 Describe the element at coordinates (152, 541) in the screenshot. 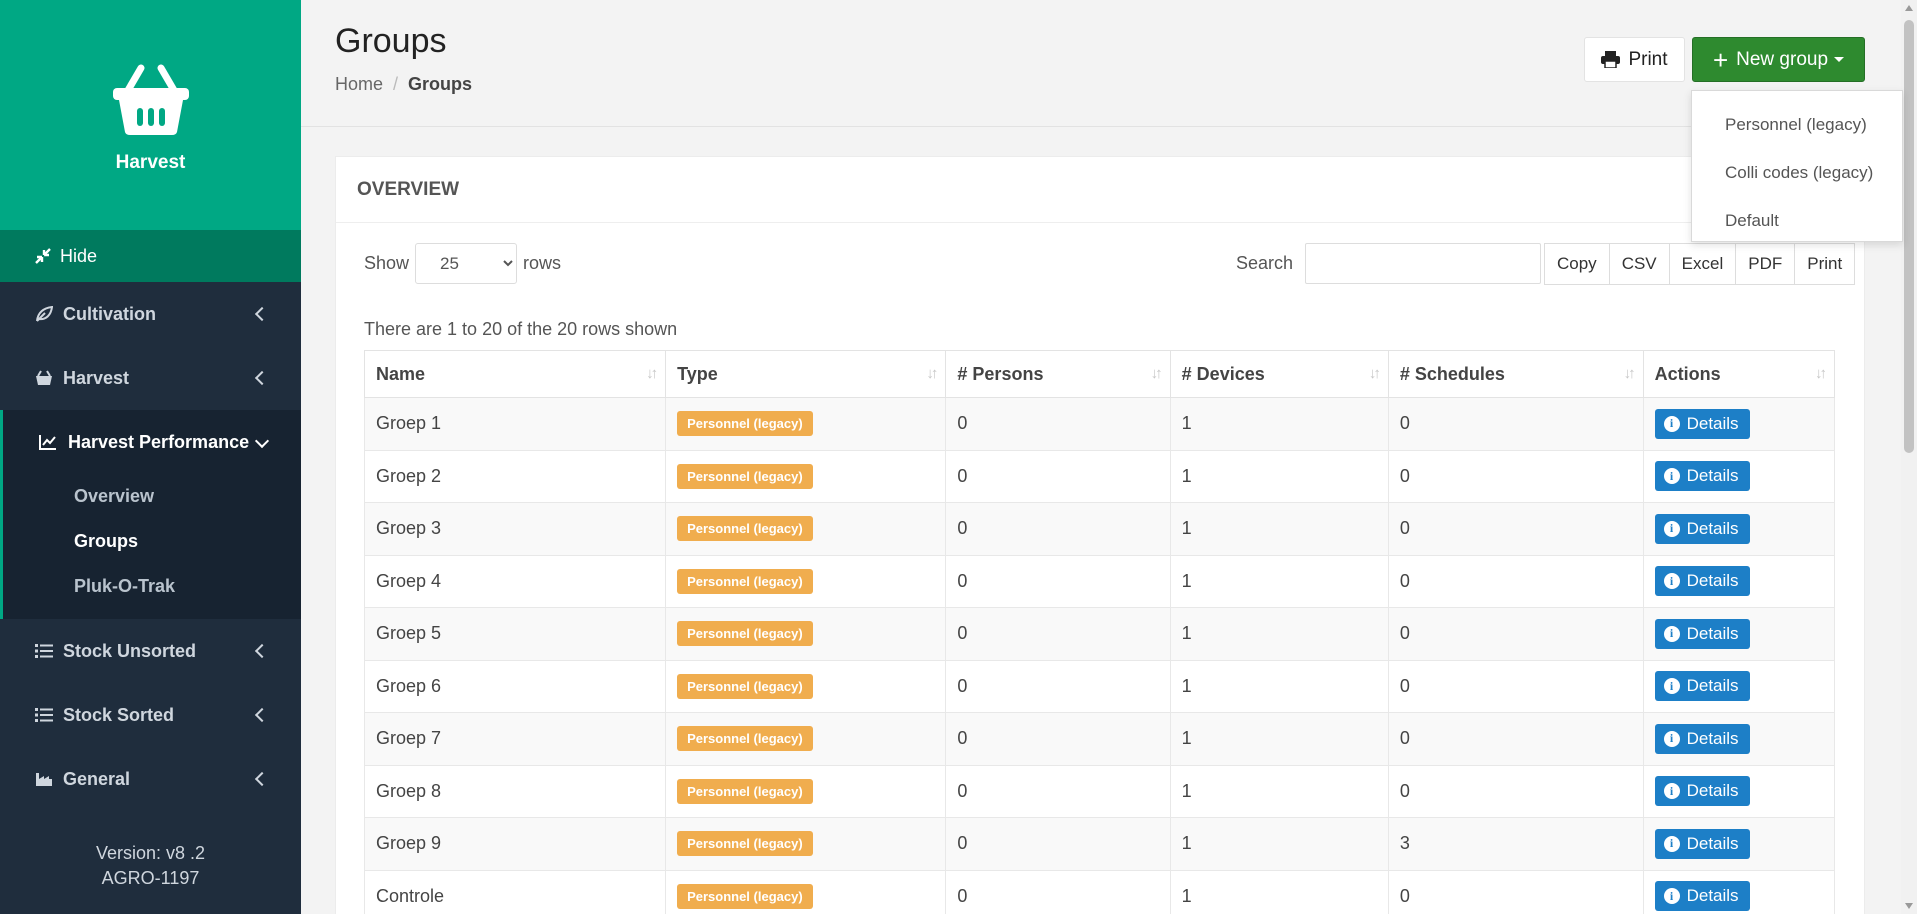

I see `submenu-item-groups: Groups` at that location.